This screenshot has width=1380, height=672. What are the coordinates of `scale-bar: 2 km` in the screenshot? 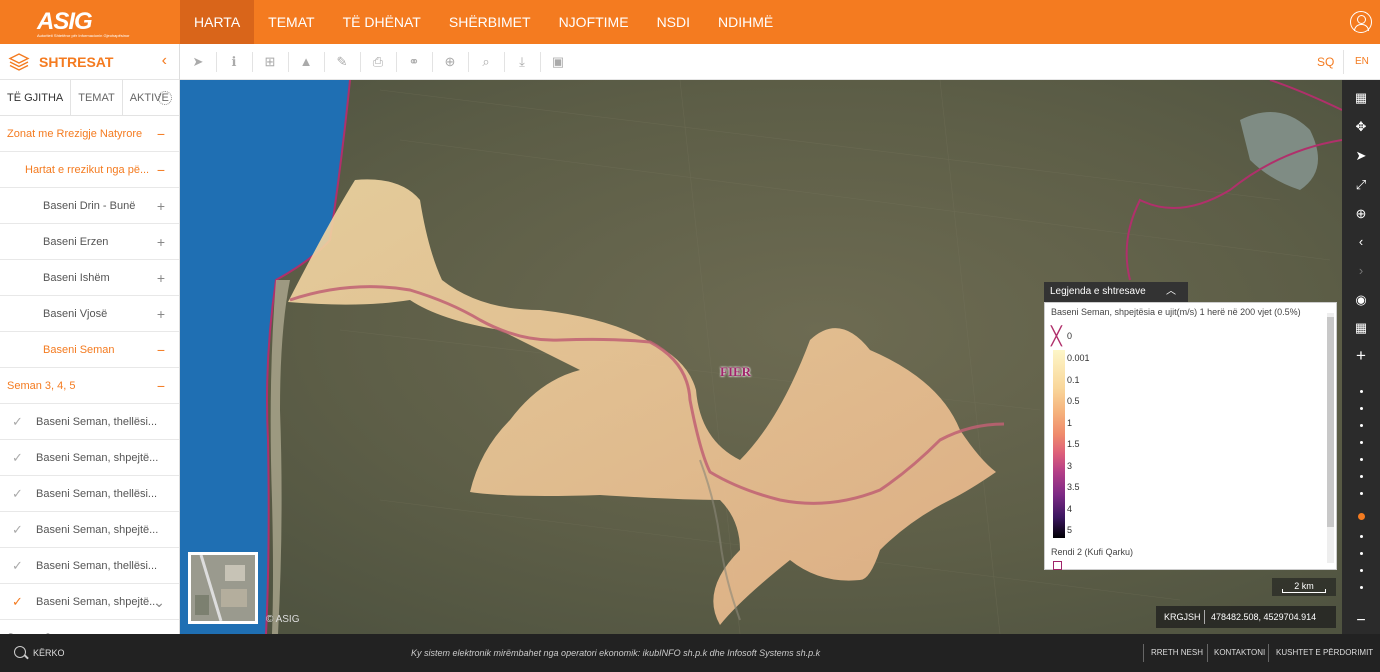 It's located at (1304, 587).